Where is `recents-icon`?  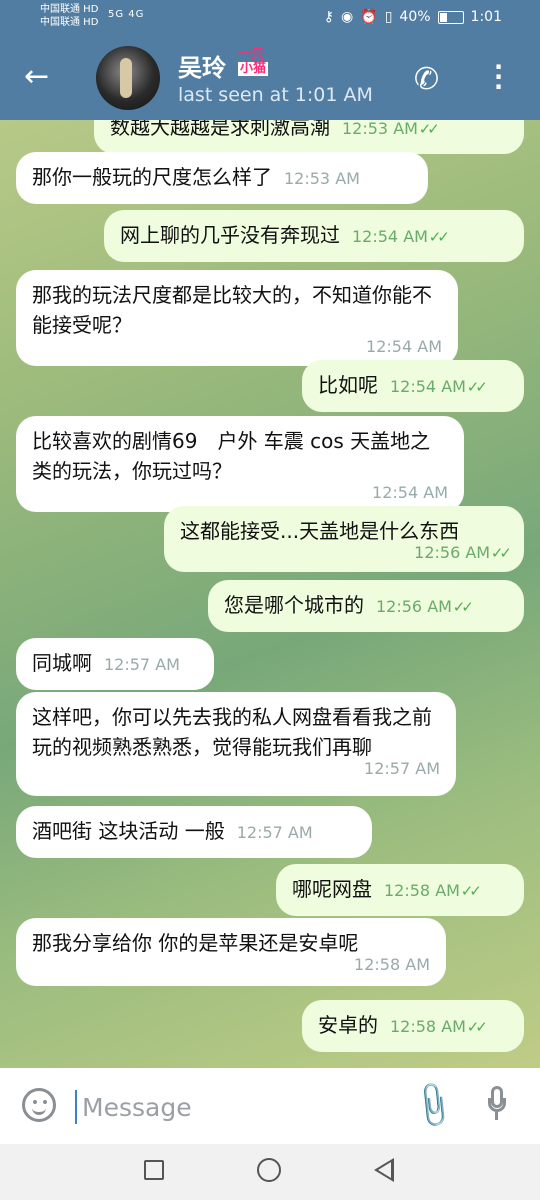
recents-icon is located at coordinates (154, 1170).